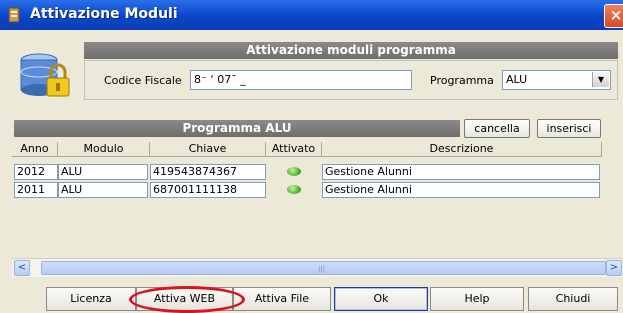 The height and width of the screenshot is (313, 623). I want to click on column-header-anno: Anno, so click(35, 149).